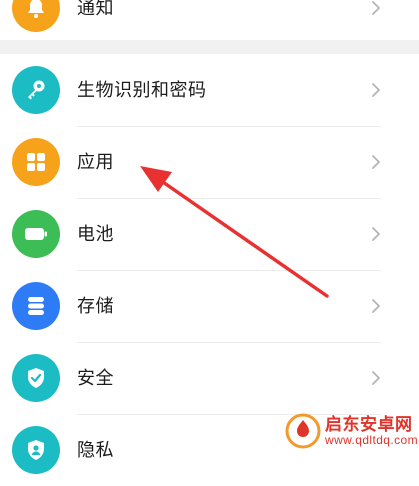  What do you see at coordinates (371, 439) in the screenshot?
I see `watermark-url: www.qdltdq.com` at bounding box center [371, 439].